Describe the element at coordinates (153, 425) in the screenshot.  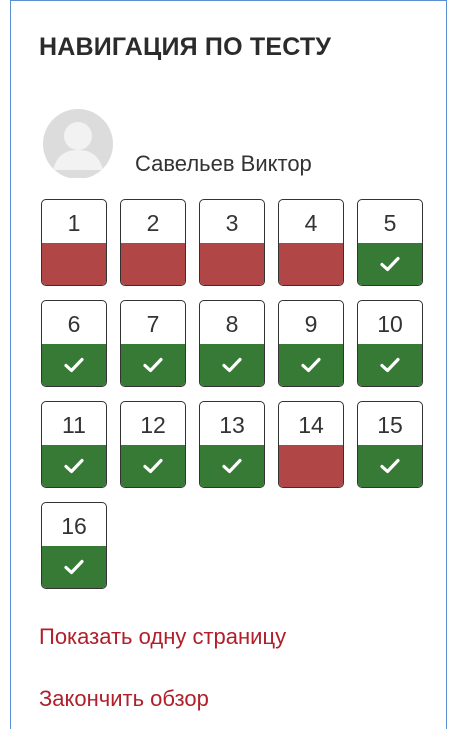
I see `question-number: 12` at that location.